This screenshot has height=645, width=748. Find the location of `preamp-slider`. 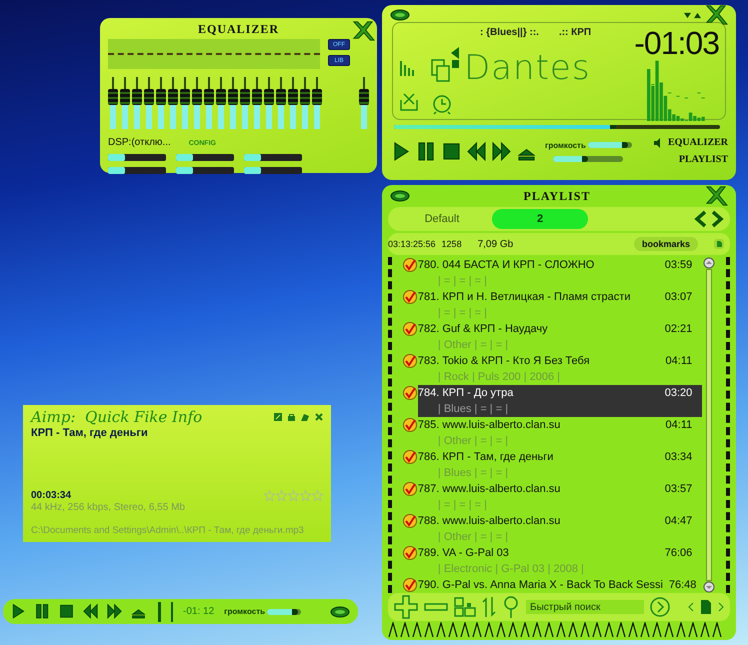

preamp-slider is located at coordinates (364, 103).